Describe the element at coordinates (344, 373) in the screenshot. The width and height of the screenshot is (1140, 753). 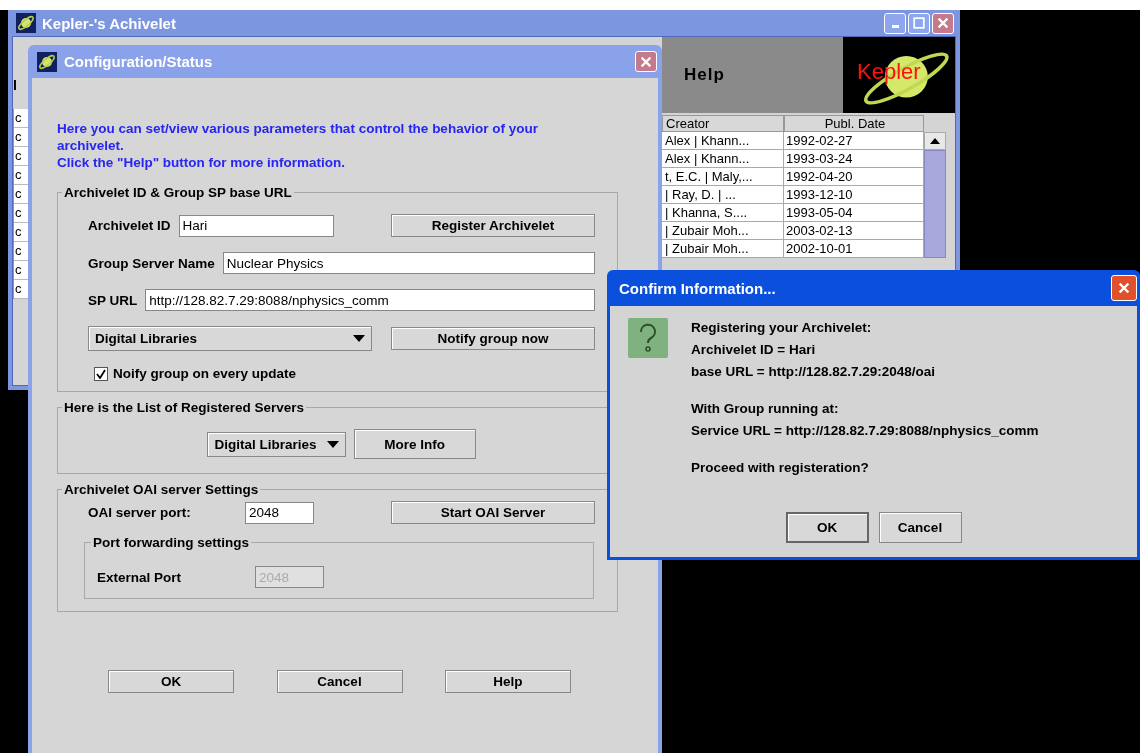
I see `checkbox: Noify group on every update` at that location.